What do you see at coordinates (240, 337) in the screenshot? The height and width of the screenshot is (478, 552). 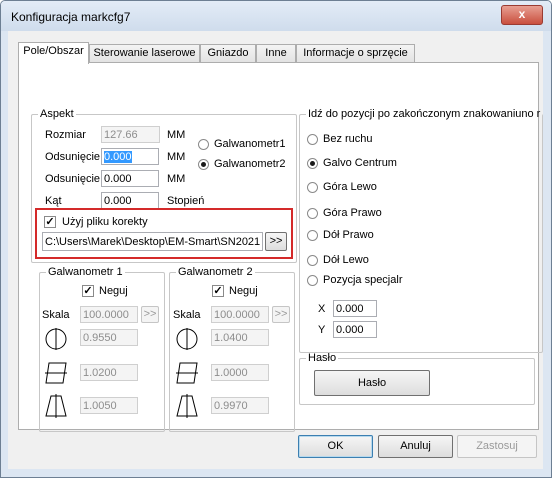 I see `galwanometr2-value1-field: 1.0400` at bounding box center [240, 337].